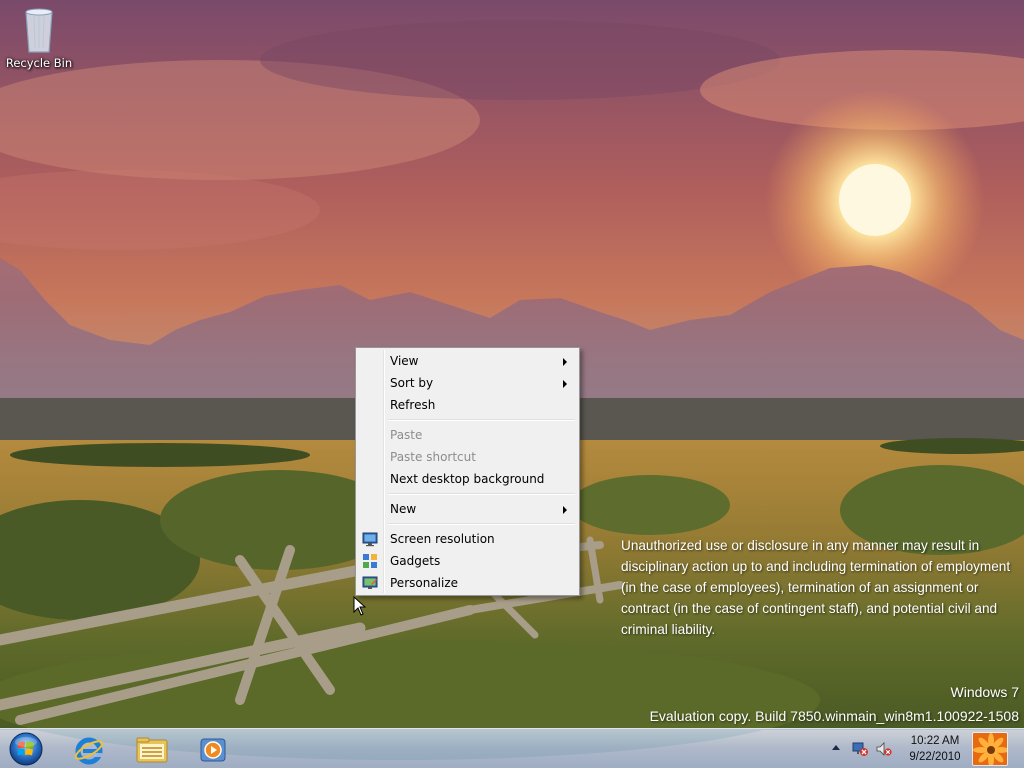 This screenshot has width=1024, height=768. I want to click on menu-item-gadgets: Gadgets, so click(467, 561).